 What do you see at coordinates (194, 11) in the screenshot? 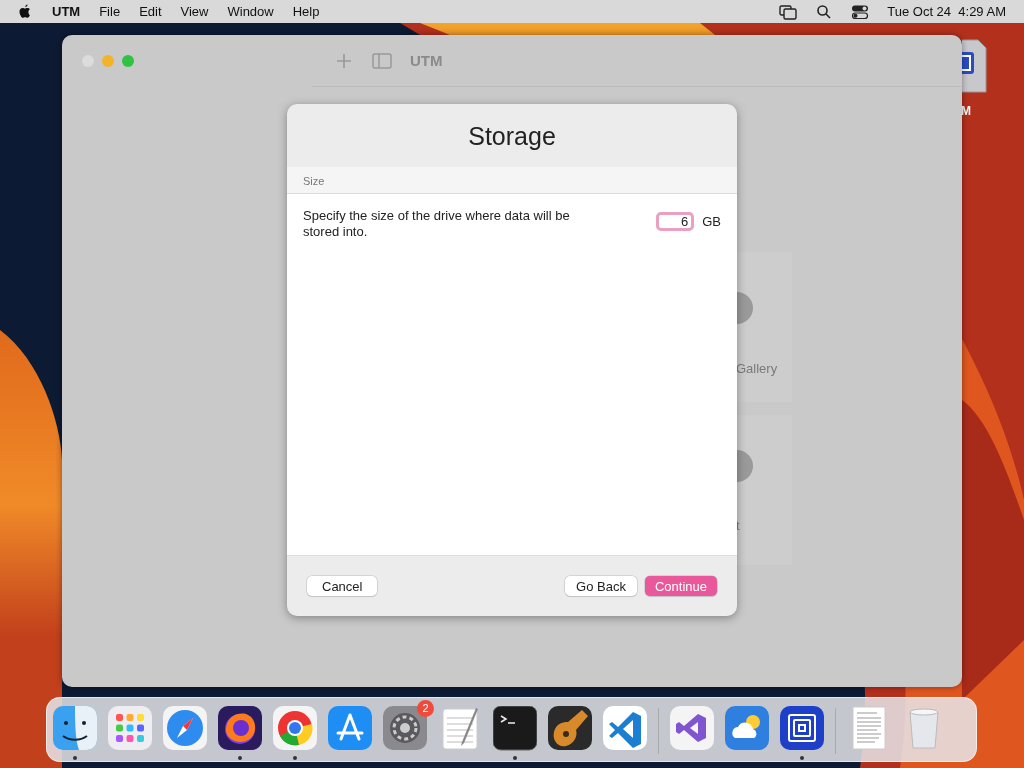
I see `menu-item: View` at bounding box center [194, 11].